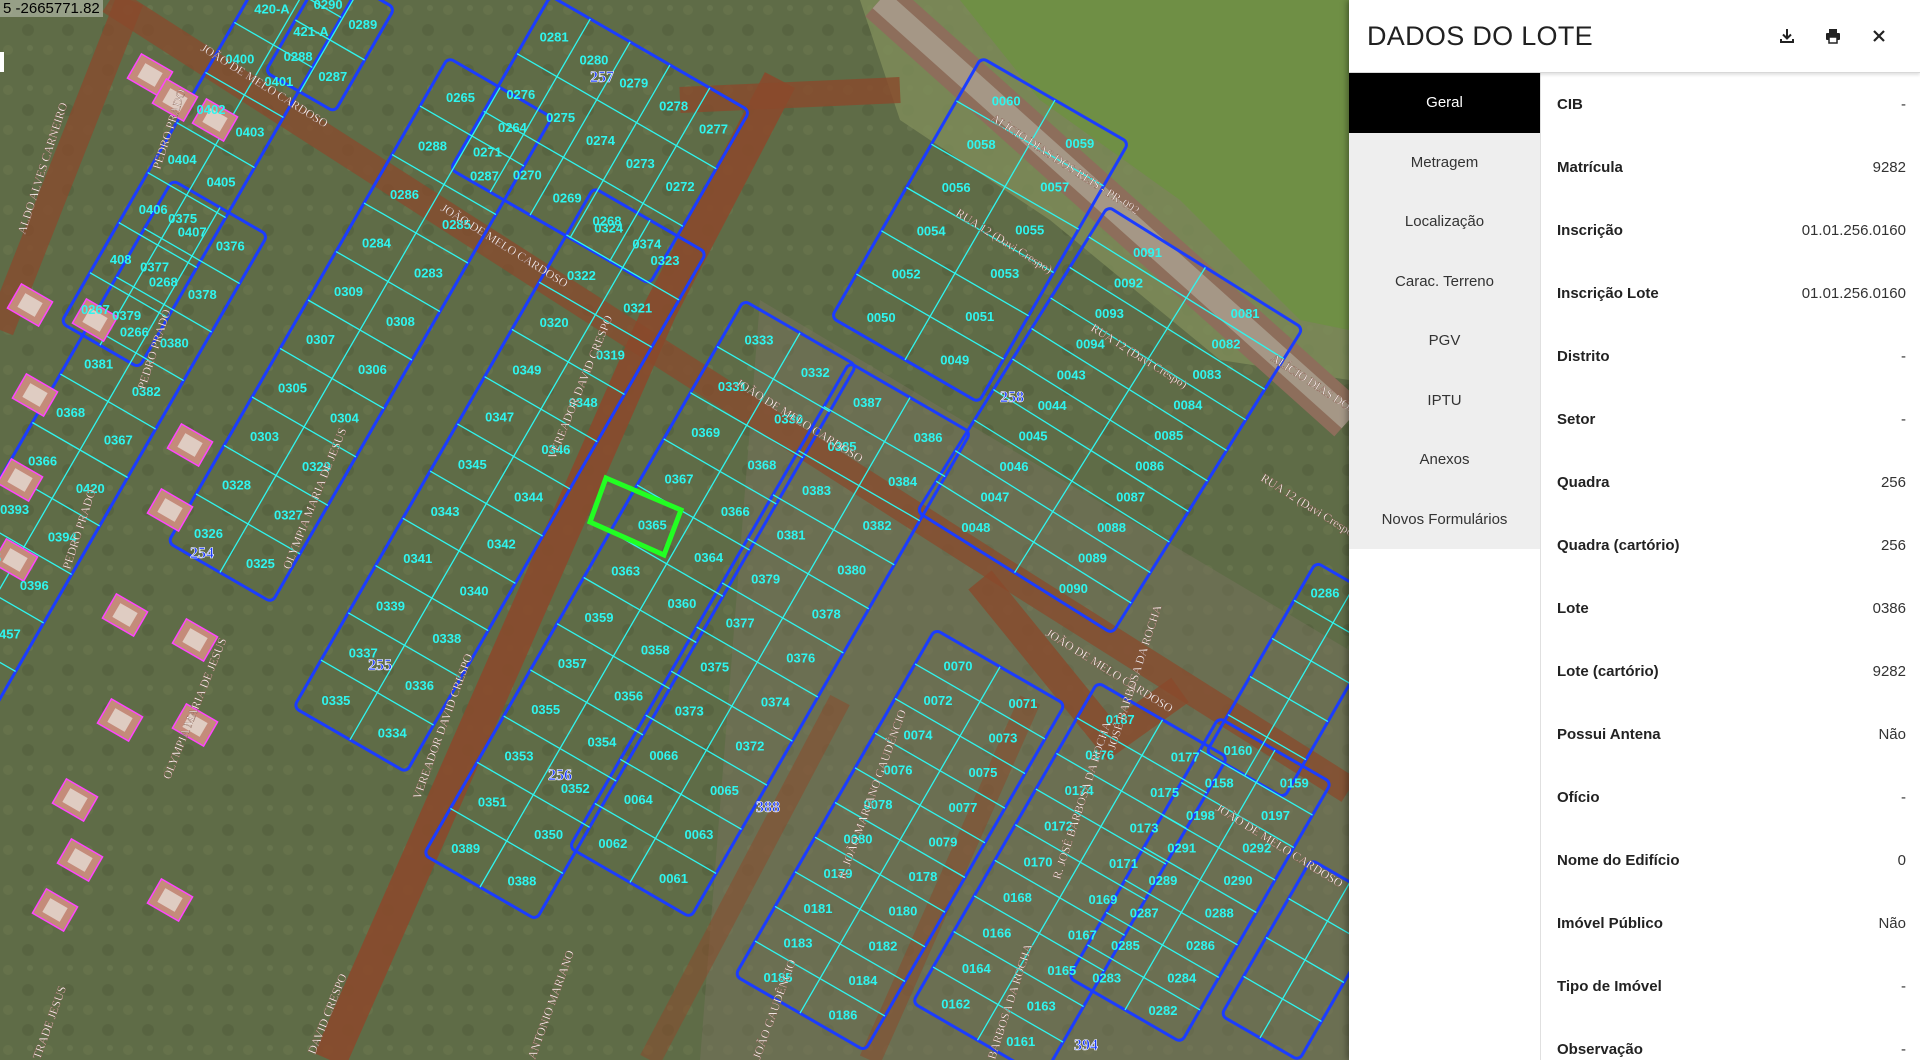  What do you see at coordinates (1444, 520) in the screenshot?
I see `tab-novos-formul-rios: Novos Formulários` at bounding box center [1444, 520].